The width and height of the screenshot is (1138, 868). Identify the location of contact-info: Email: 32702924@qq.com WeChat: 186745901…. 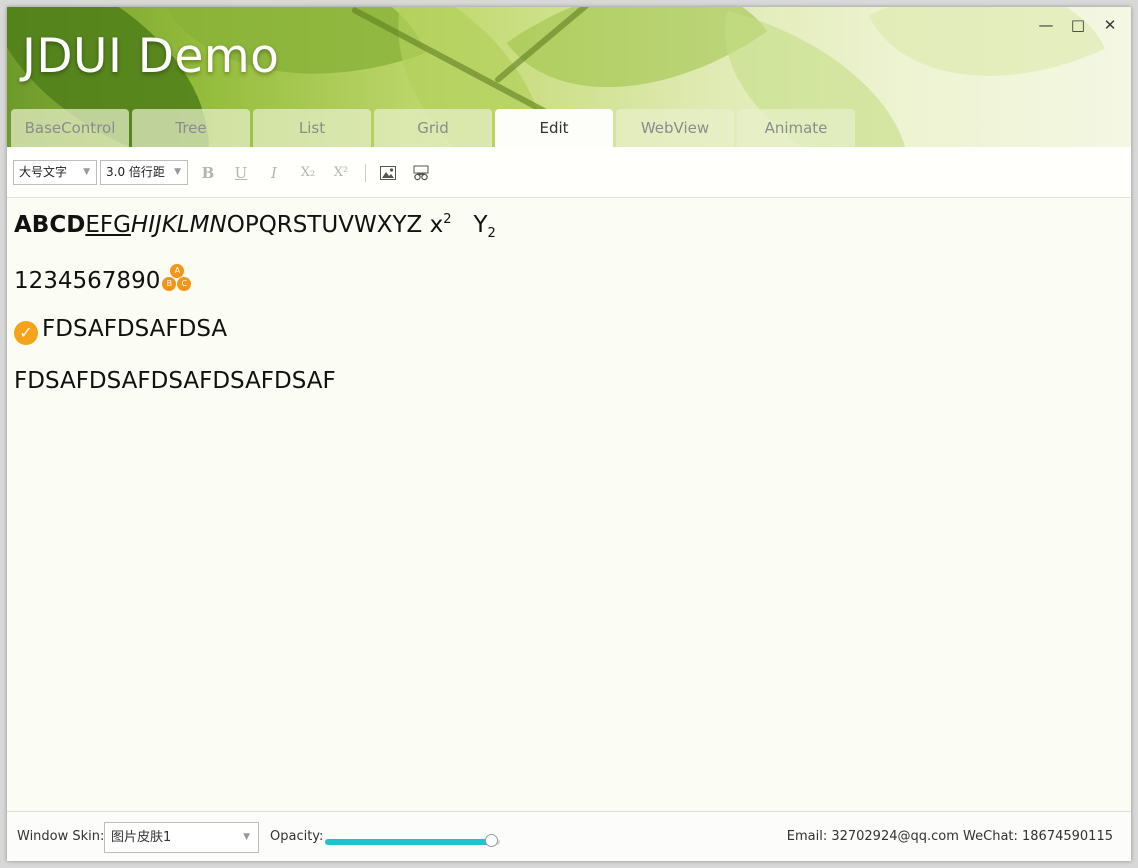
(949, 836).